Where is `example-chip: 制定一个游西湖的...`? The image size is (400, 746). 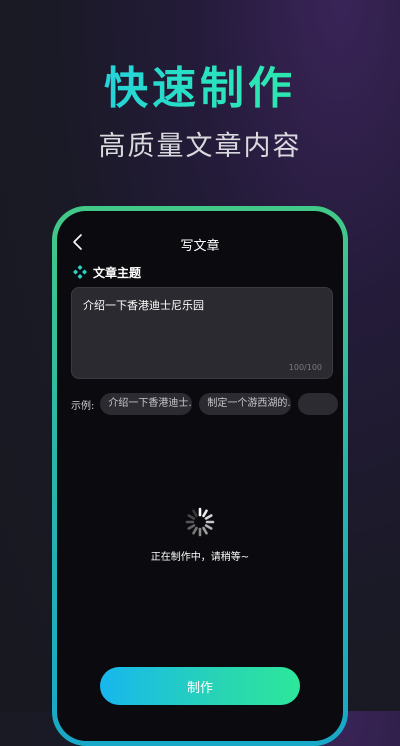
example-chip: 制定一个游西湖的... is located at coordinates (245, 404).